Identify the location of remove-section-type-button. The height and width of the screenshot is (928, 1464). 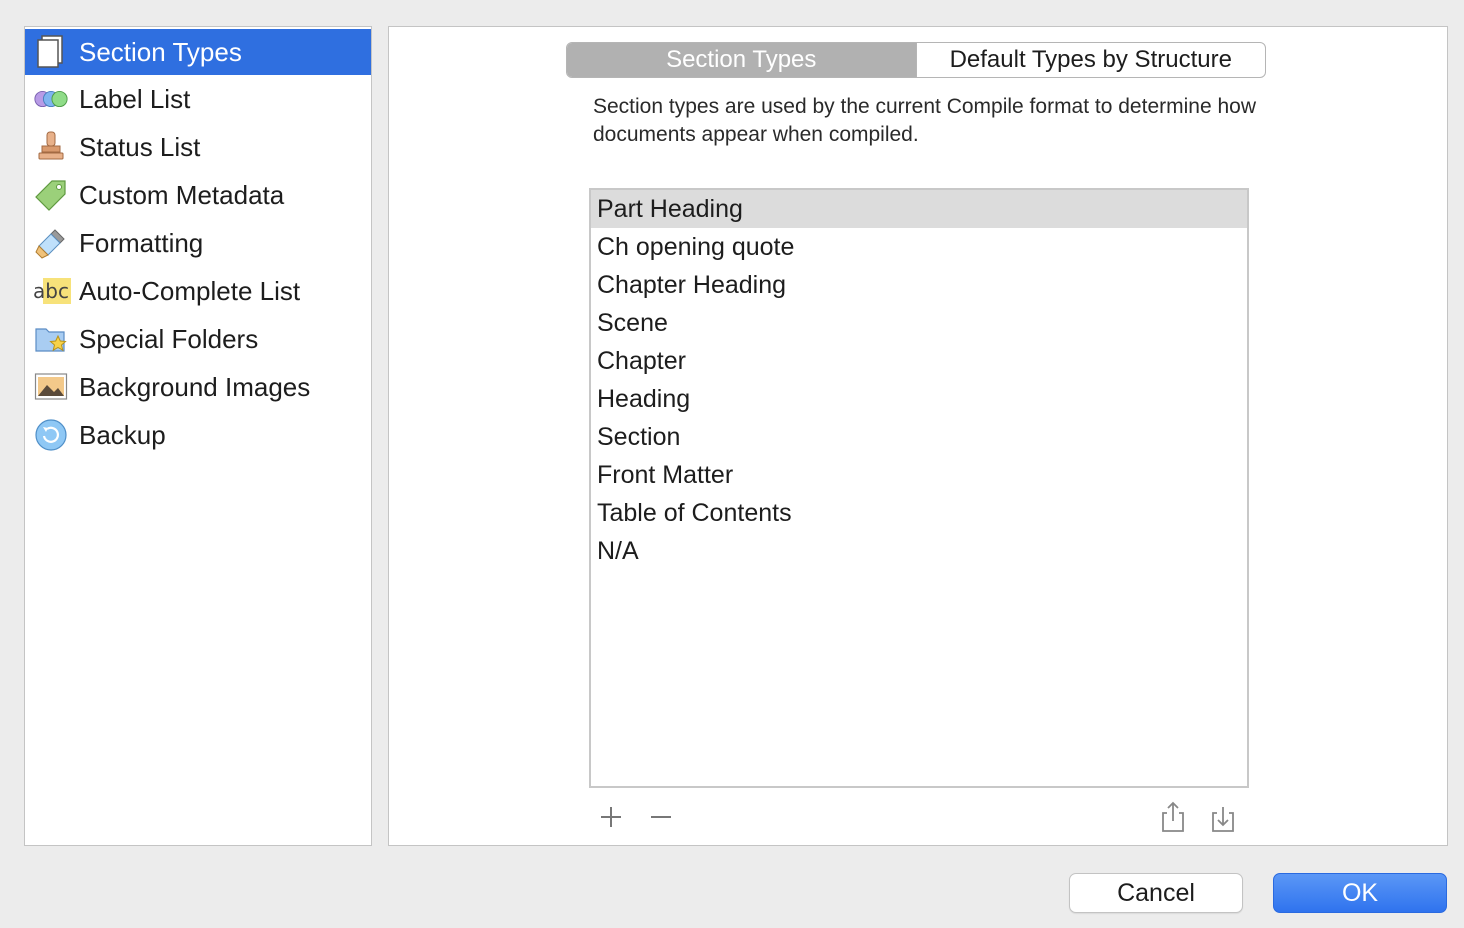
(661, 817).